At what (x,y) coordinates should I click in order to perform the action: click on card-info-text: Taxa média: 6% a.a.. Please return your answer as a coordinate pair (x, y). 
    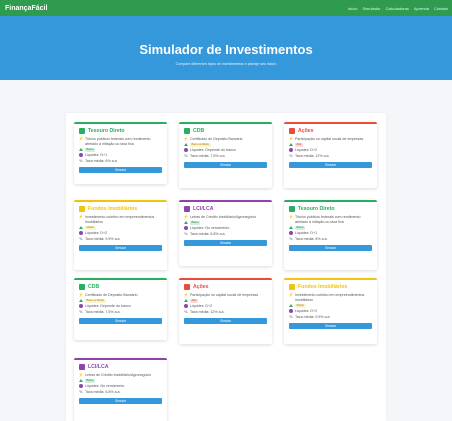
    Looking at the image, I should click on (101, 160).